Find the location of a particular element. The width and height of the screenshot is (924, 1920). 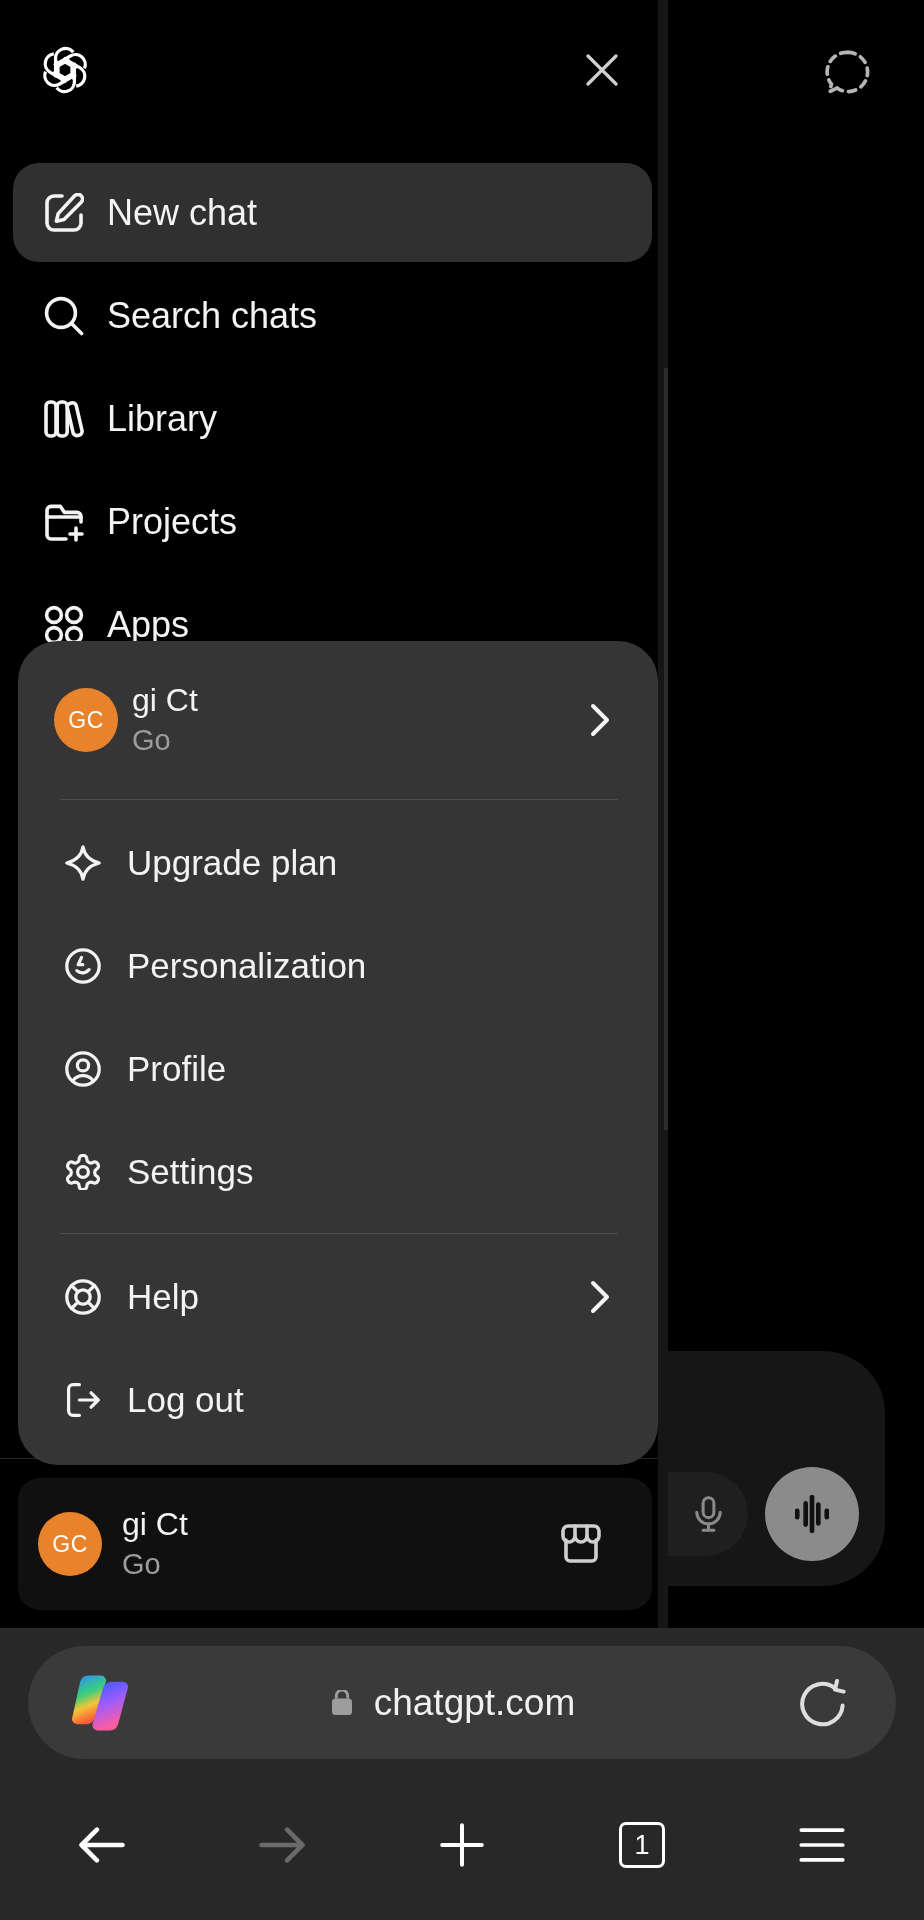

tabs-button: 1 is located at coordinates (642, 1845).